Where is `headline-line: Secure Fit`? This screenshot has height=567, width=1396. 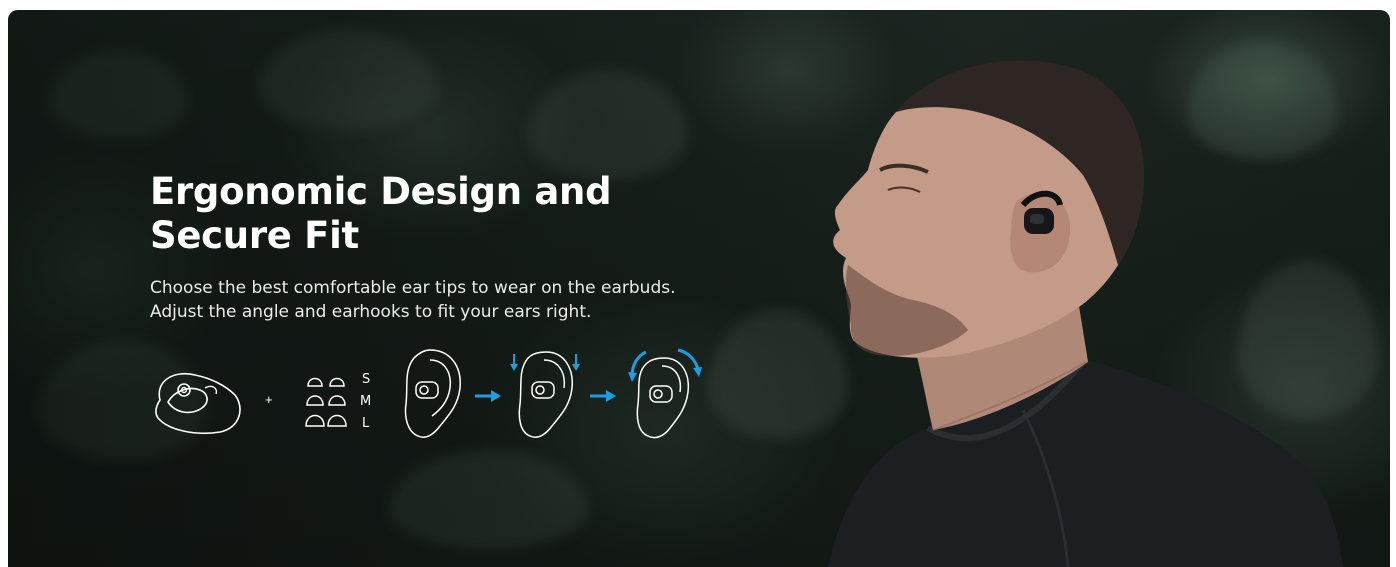 headline-line: Secure Fit is located at coordinates (254, 235).